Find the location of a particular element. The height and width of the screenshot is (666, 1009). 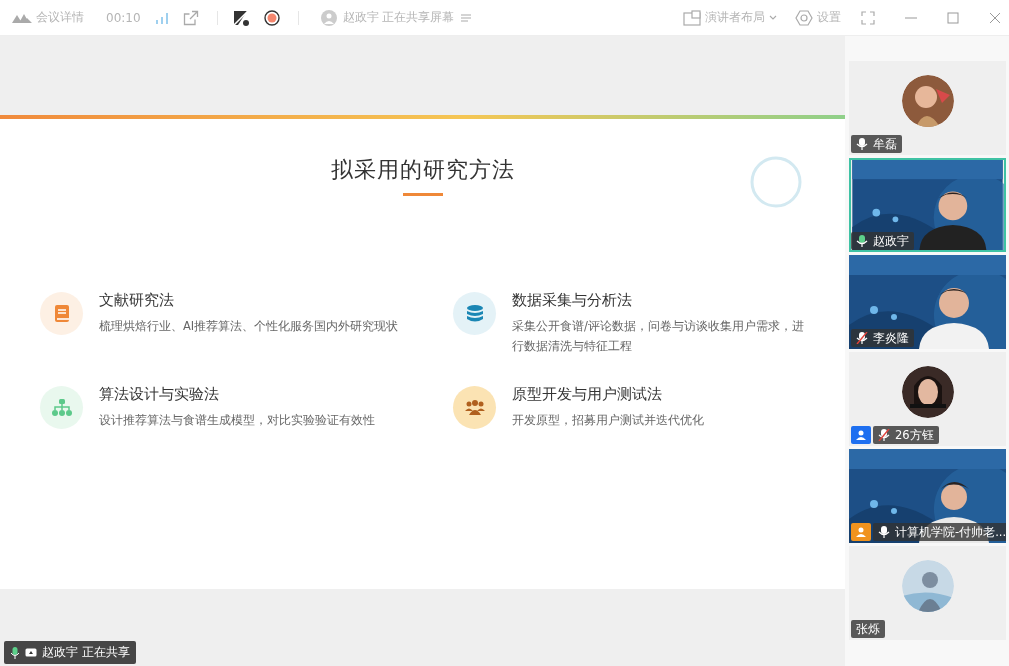

settings-icon is located at coordinates (804, 17).